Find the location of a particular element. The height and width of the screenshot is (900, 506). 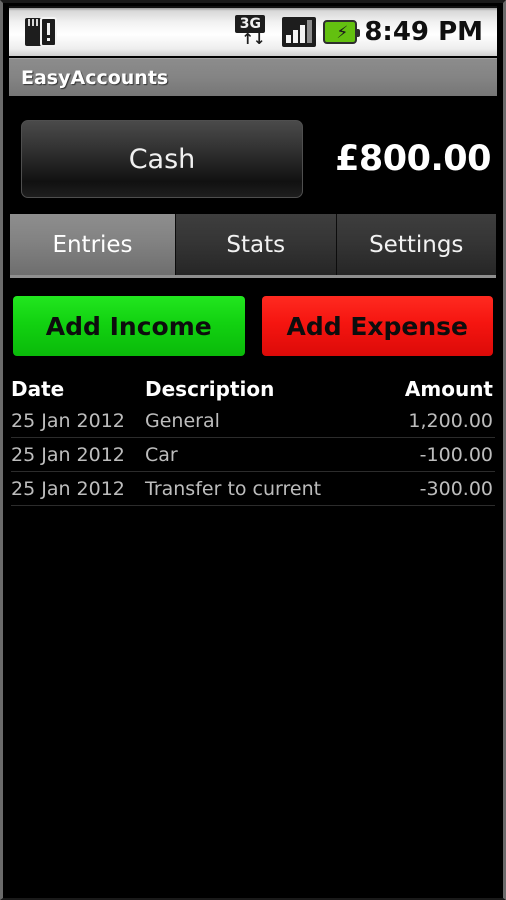

cell-description: Car is located at coordinates (161, 454).